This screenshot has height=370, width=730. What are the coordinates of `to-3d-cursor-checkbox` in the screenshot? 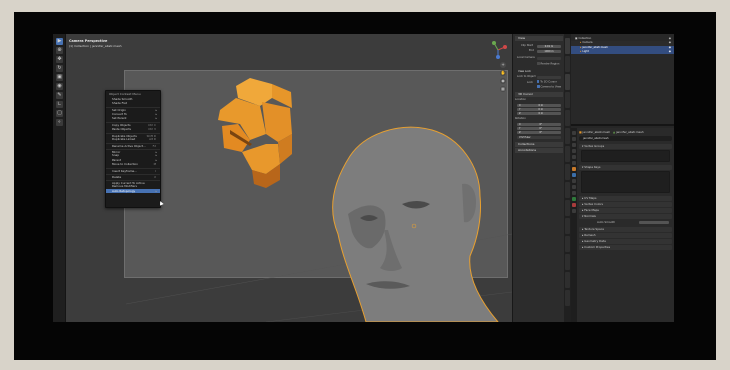 It's located at (538, 81).